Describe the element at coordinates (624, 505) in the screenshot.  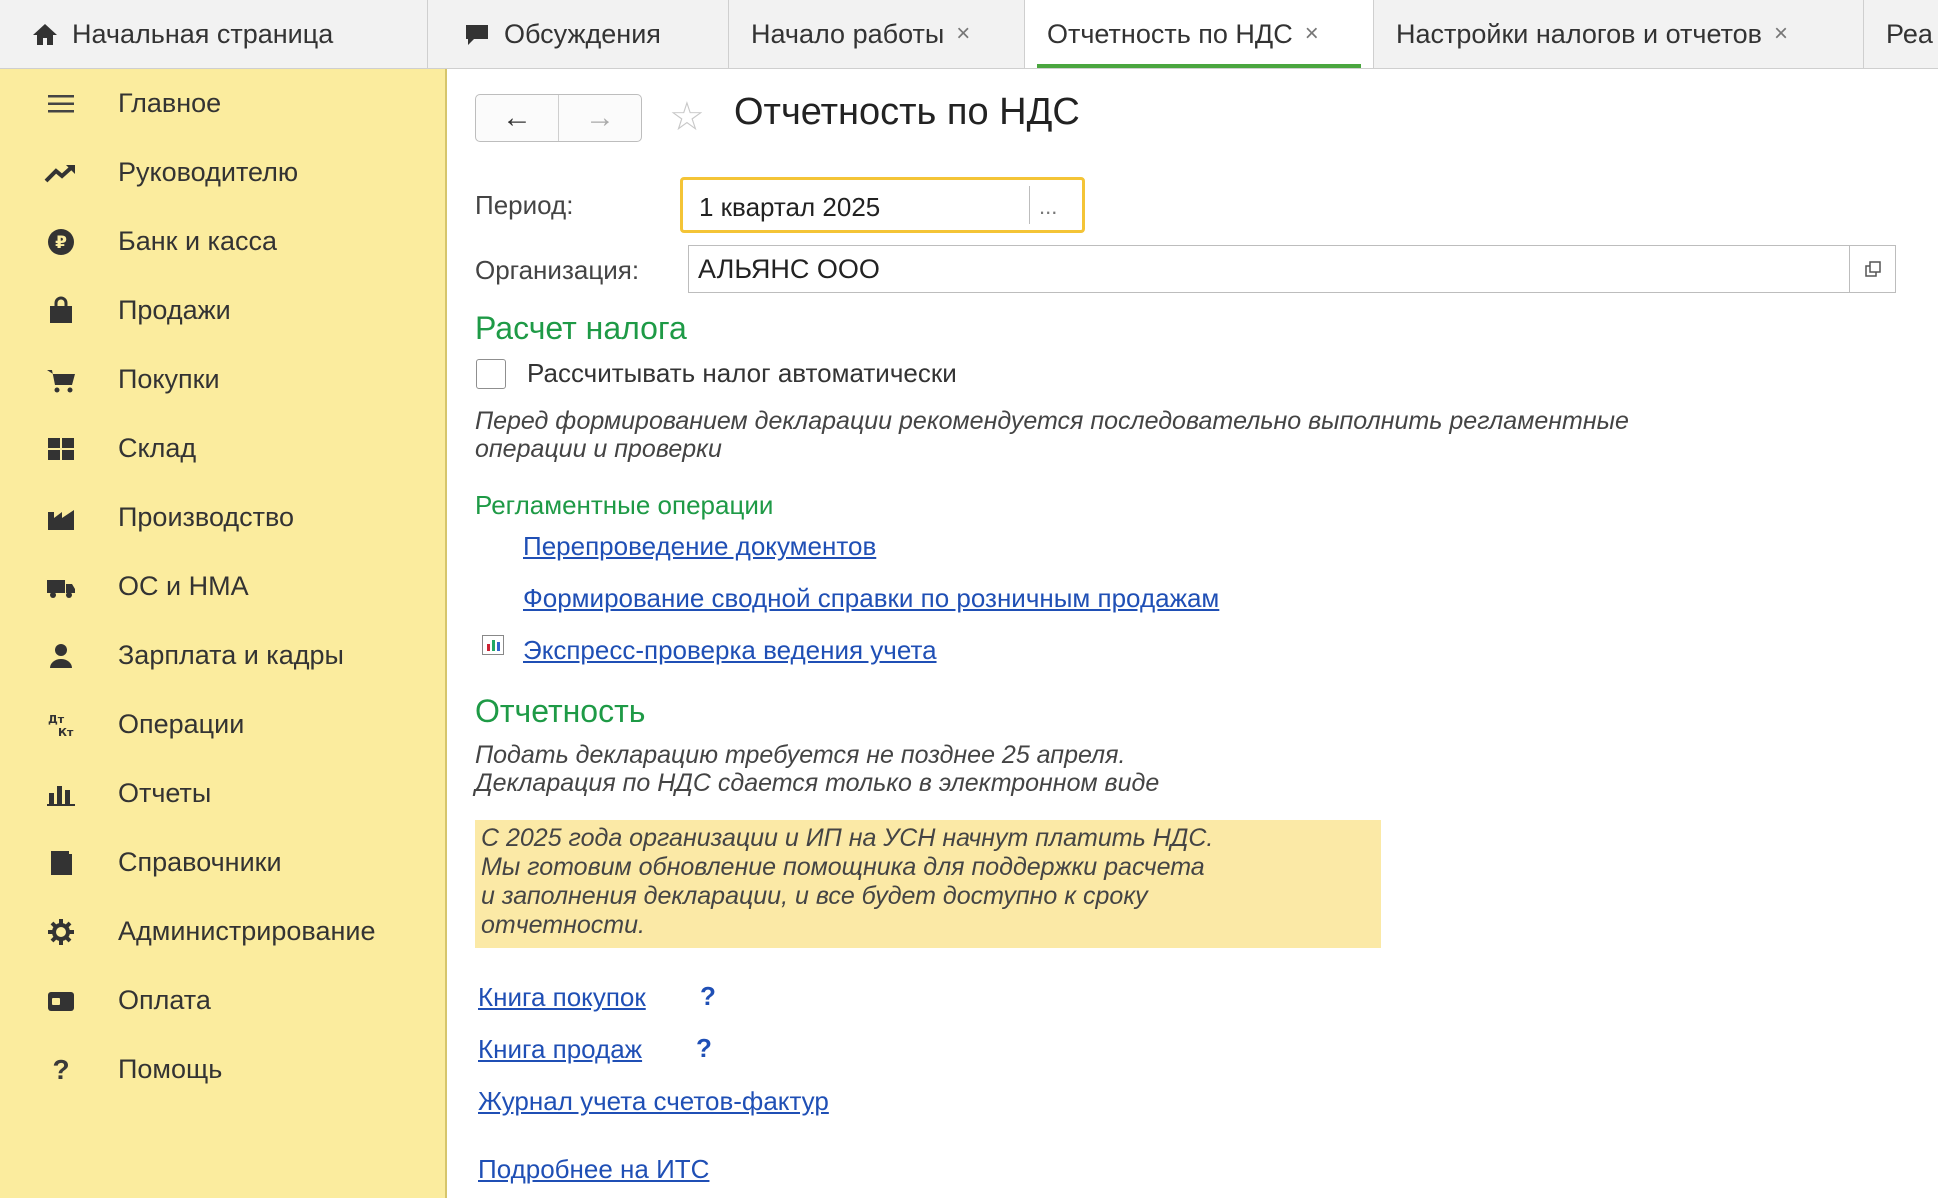
I see `regulatory-ops-heading: Регламентные операции` at that location.